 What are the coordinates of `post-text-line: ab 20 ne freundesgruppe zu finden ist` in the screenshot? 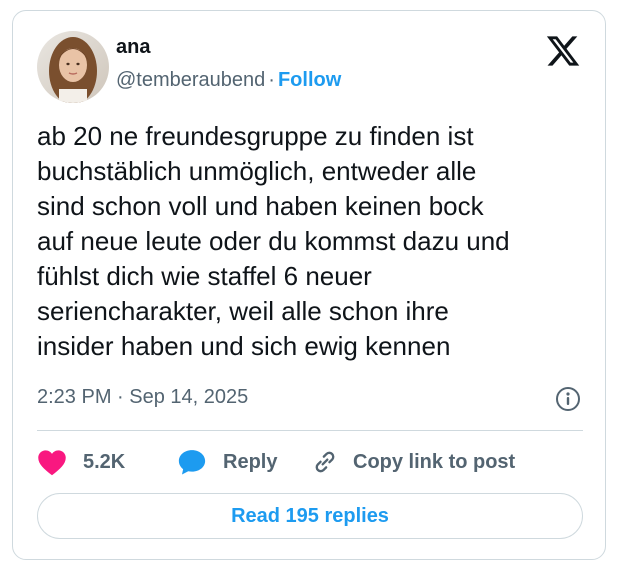 It's located at (255, 136).